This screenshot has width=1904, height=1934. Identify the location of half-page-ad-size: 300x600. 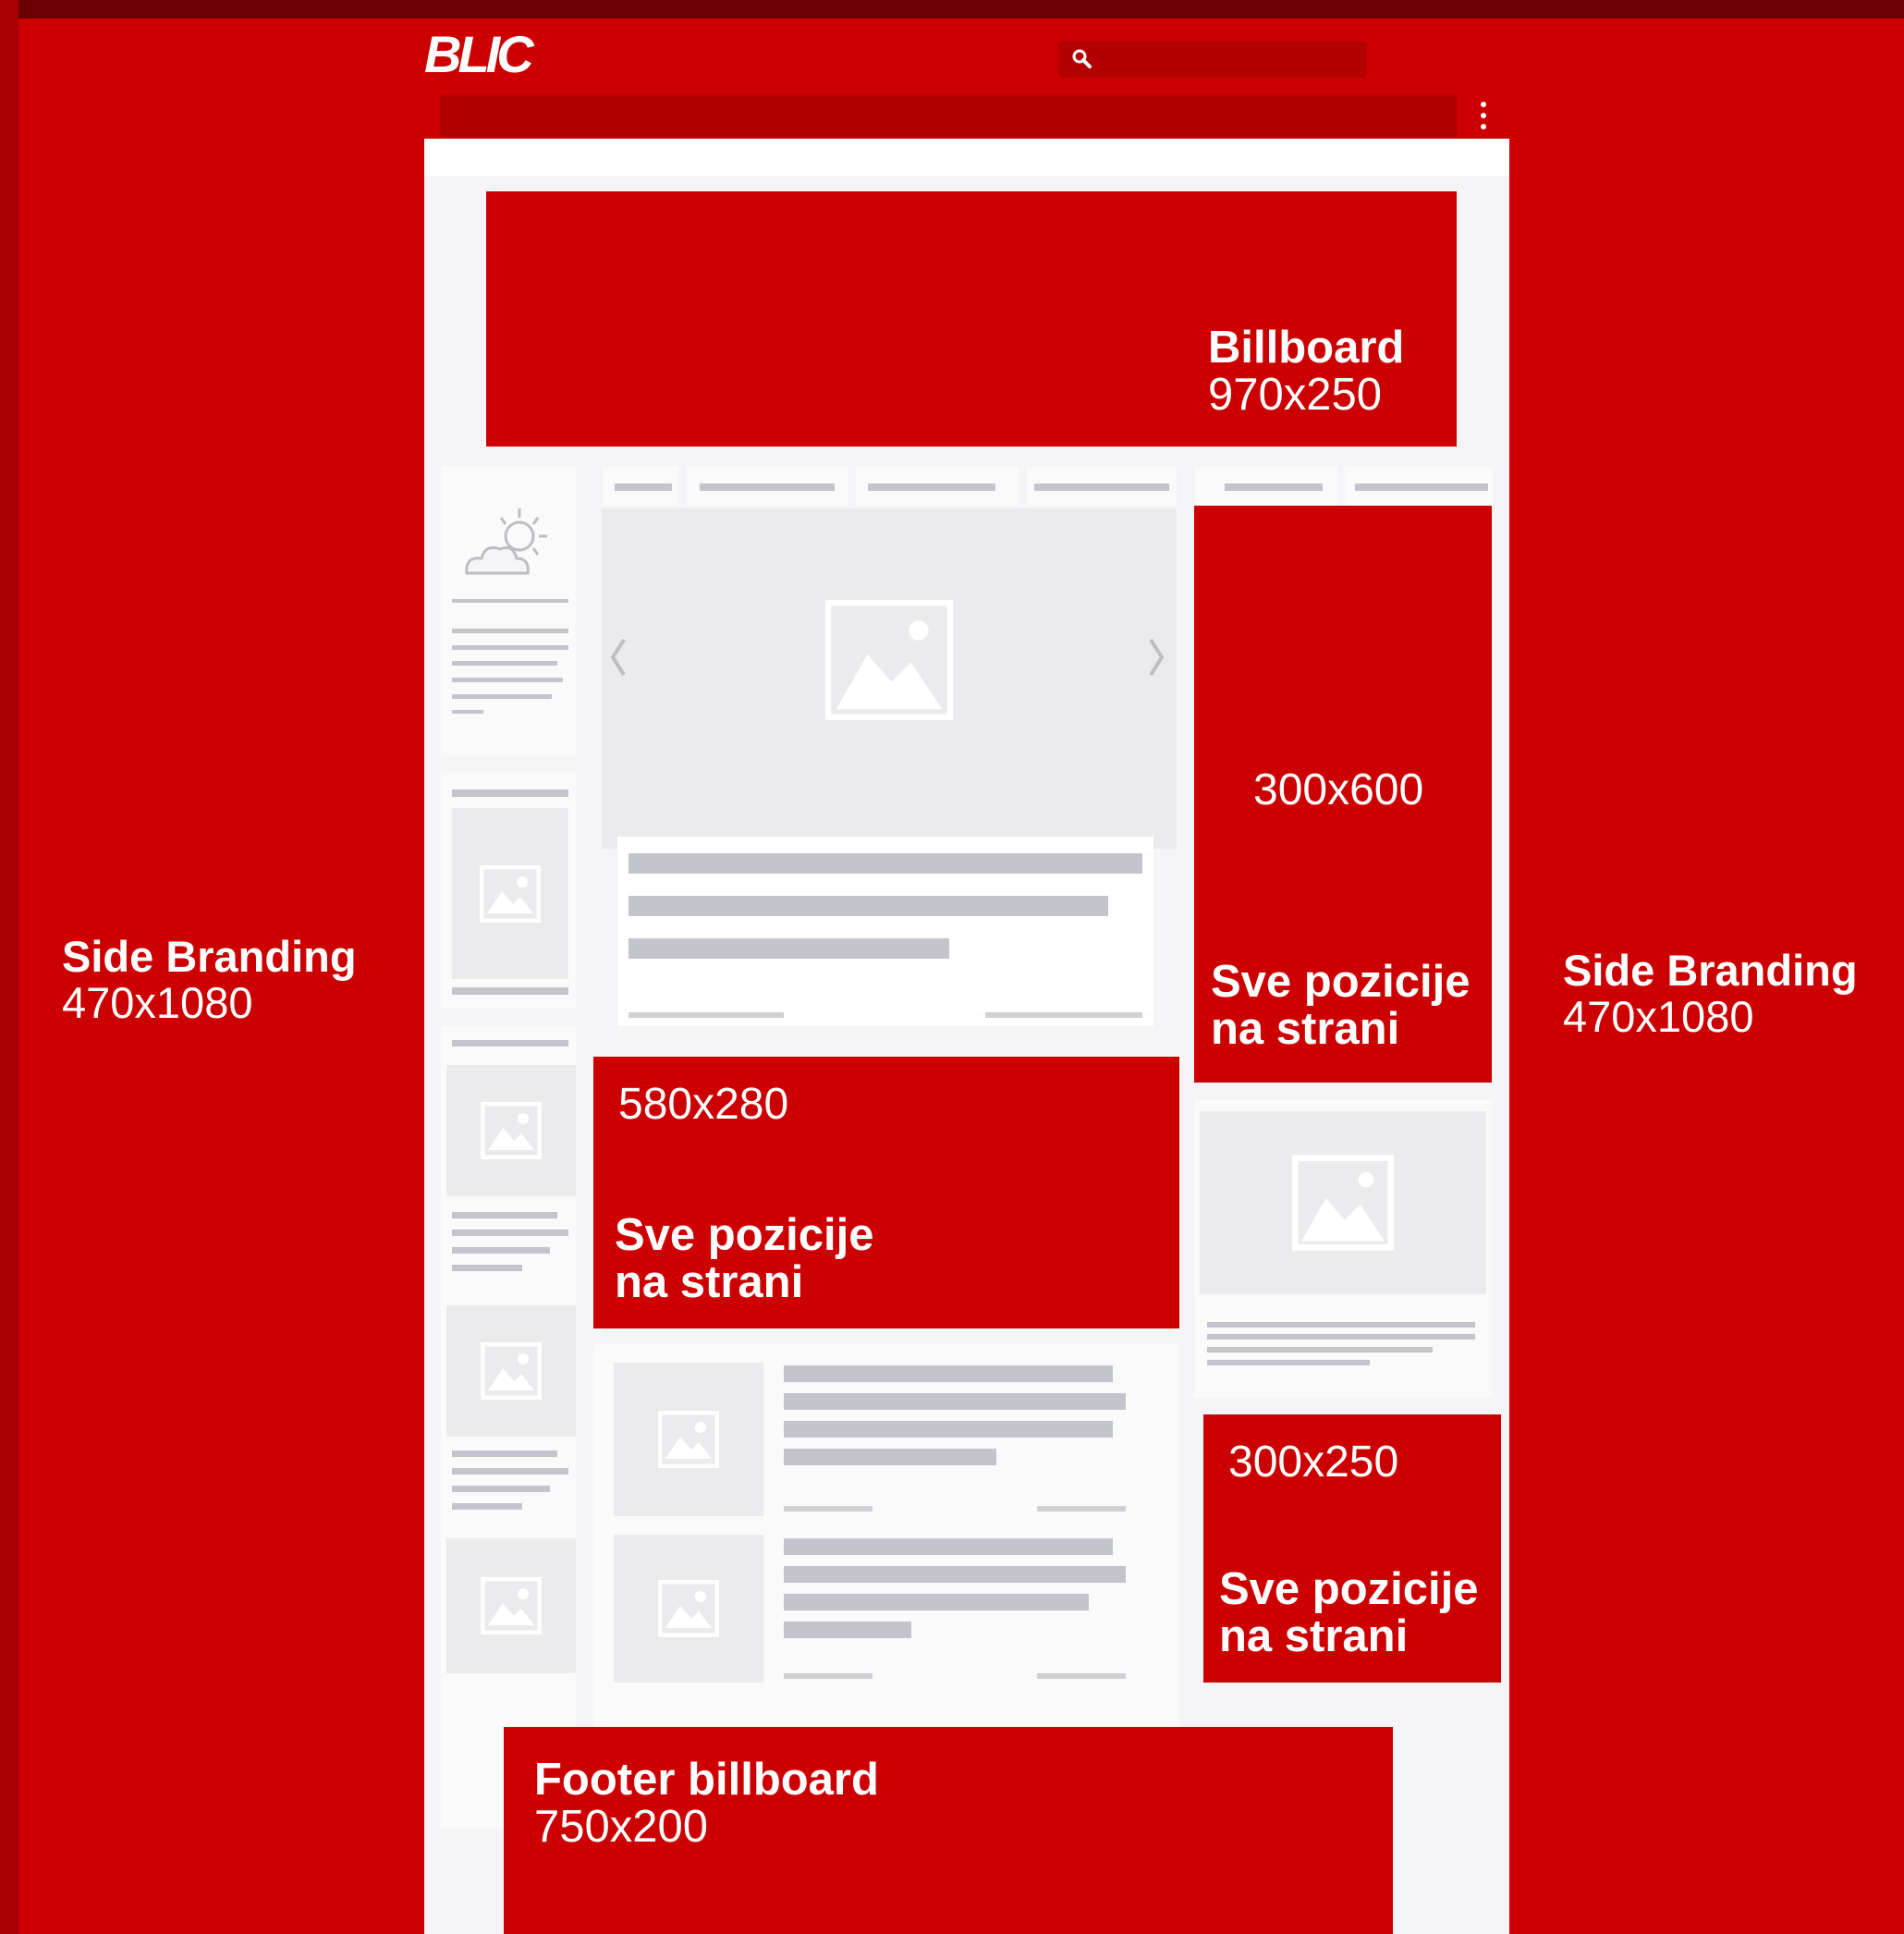
(1338, 790).